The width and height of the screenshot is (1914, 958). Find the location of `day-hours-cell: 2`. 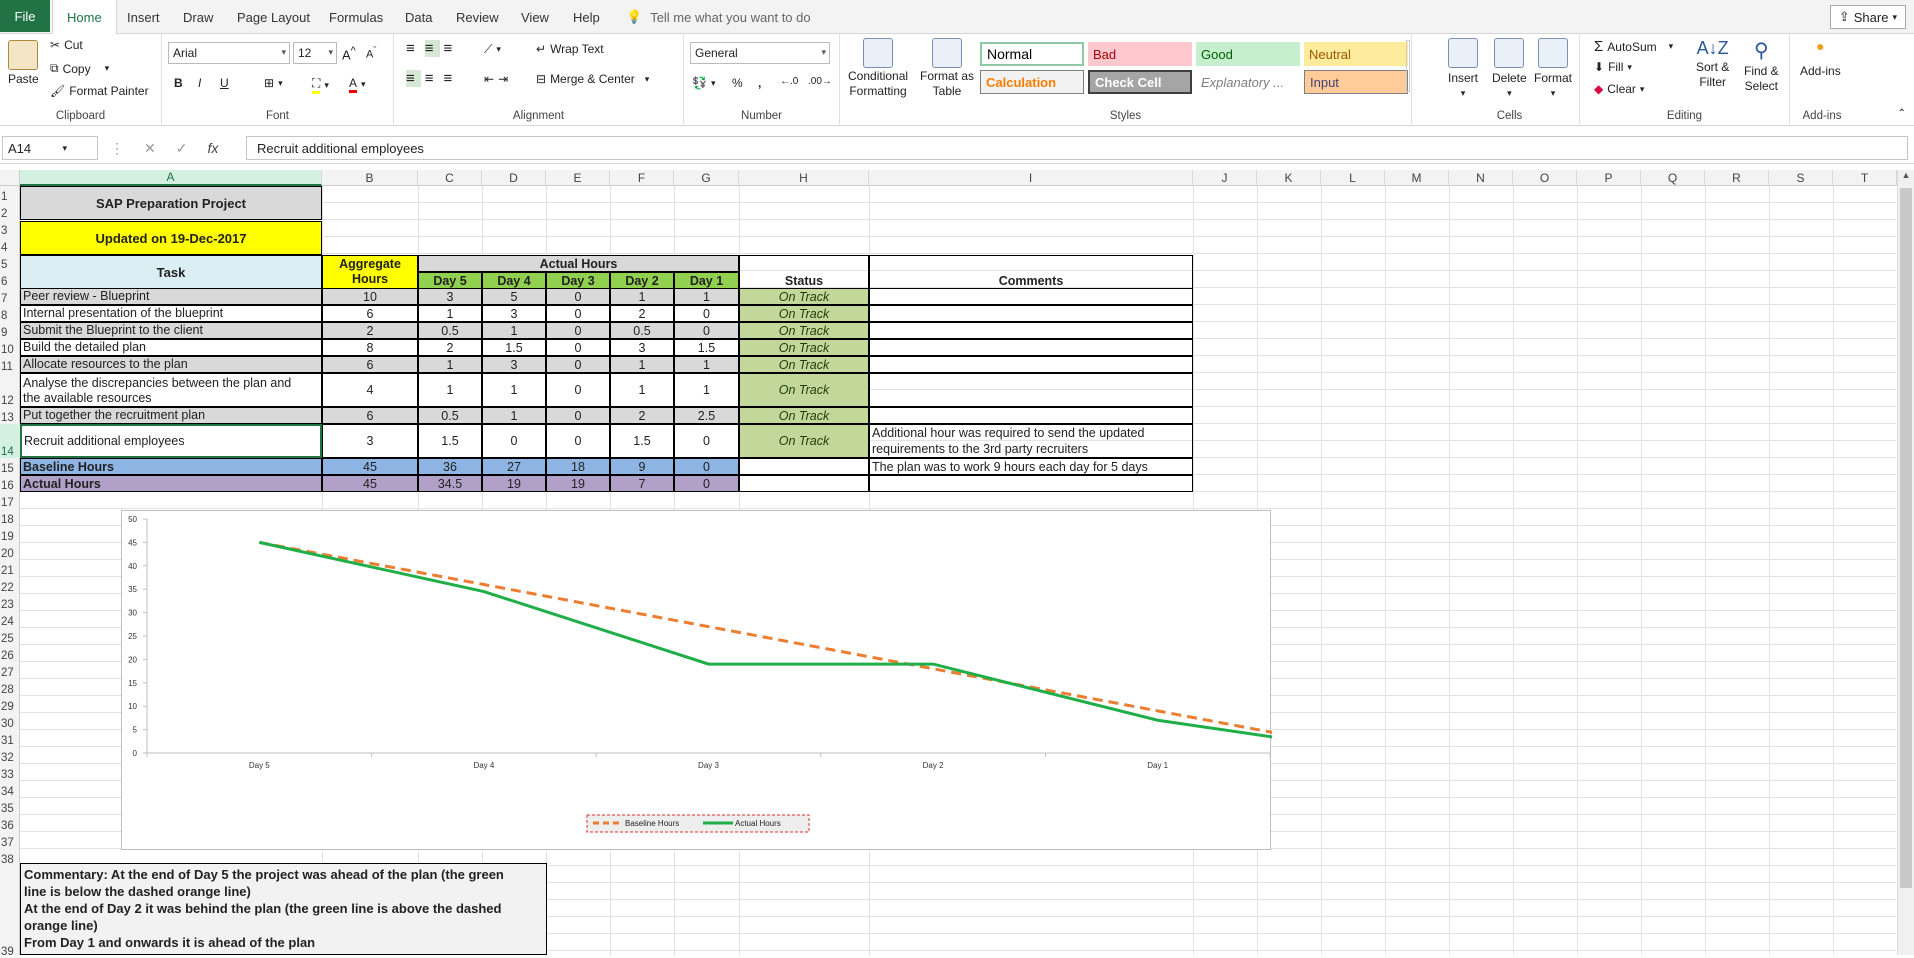

day-hours-cell: 2 is located at coordinates (450, 347).